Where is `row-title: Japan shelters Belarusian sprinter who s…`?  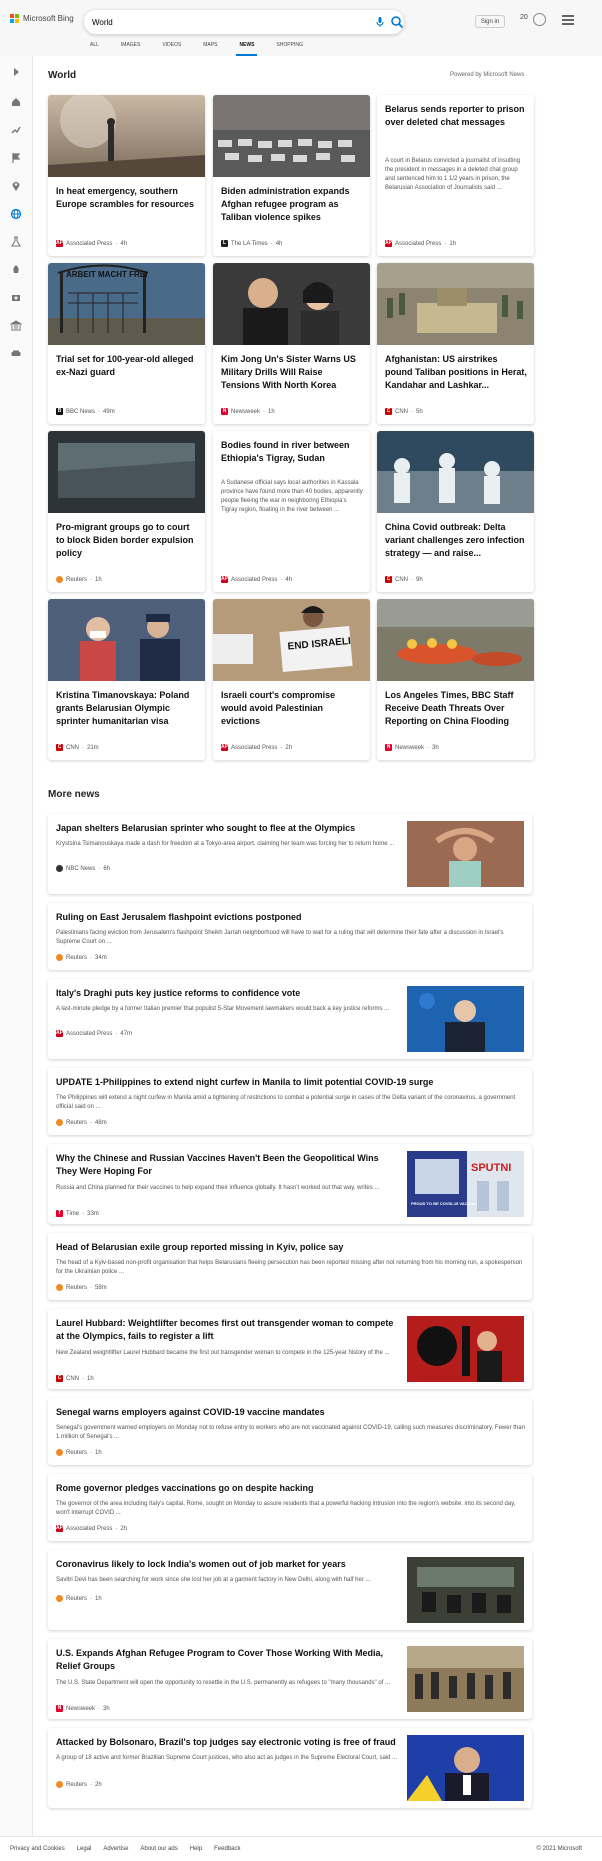 row-title: Japan shelters Belarusian sprinter who s… is located at coordinates (226, 828).